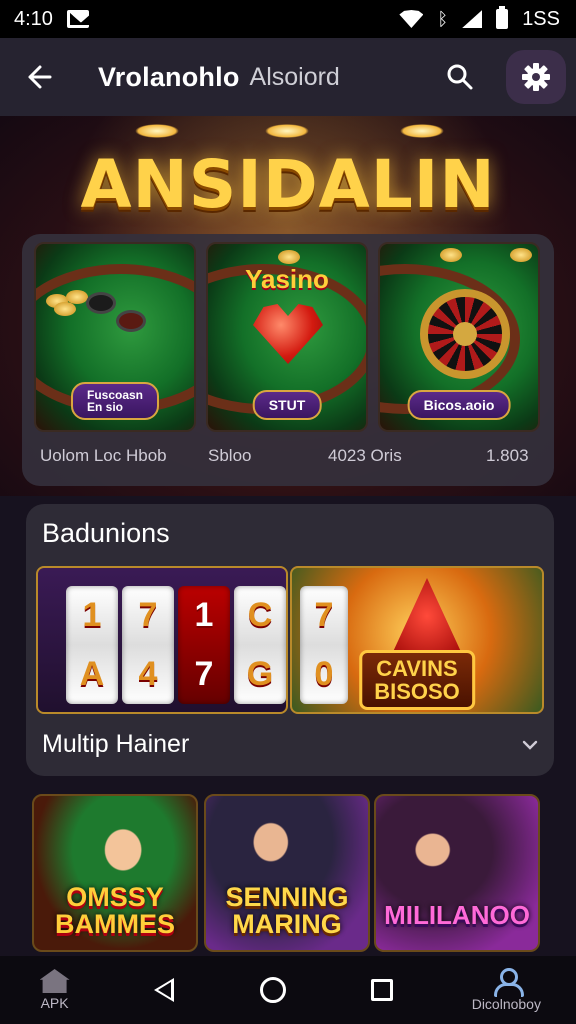 The width and height of the screenshot is (576, 1024). I want to click on game-tile-casino: Yasino STUT, so click(287, 337).